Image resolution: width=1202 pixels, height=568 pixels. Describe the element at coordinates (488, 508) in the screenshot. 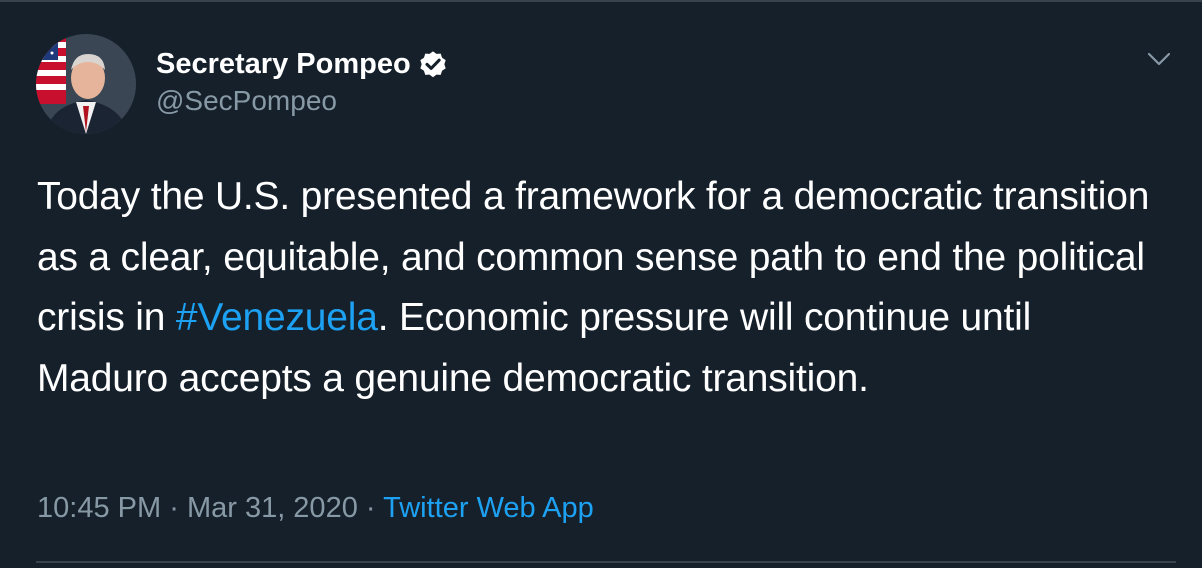

I see `tweet-source-link: Twitter Web App` at that location.